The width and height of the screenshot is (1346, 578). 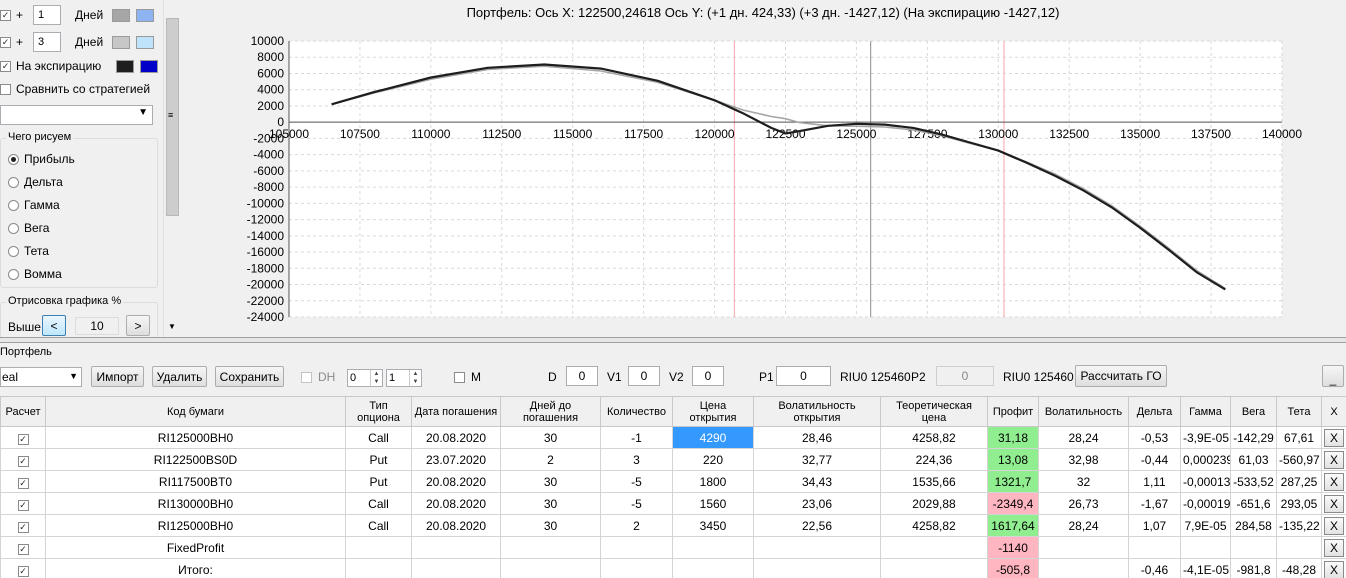 What do you see at coordinates (817, 411) in the screenshot?
I see `column-header: Волатильность открытия` at bounding box center [817, 411].